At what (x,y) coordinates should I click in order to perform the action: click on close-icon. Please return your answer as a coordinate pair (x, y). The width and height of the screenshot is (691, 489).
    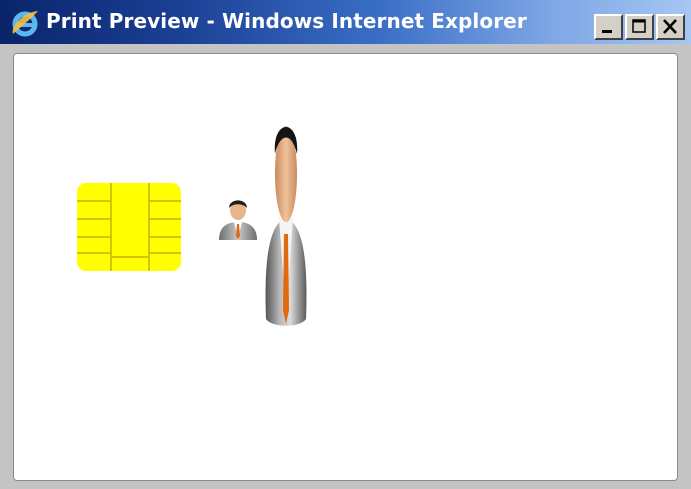
    Looking at the image, I should click on (670, 26).